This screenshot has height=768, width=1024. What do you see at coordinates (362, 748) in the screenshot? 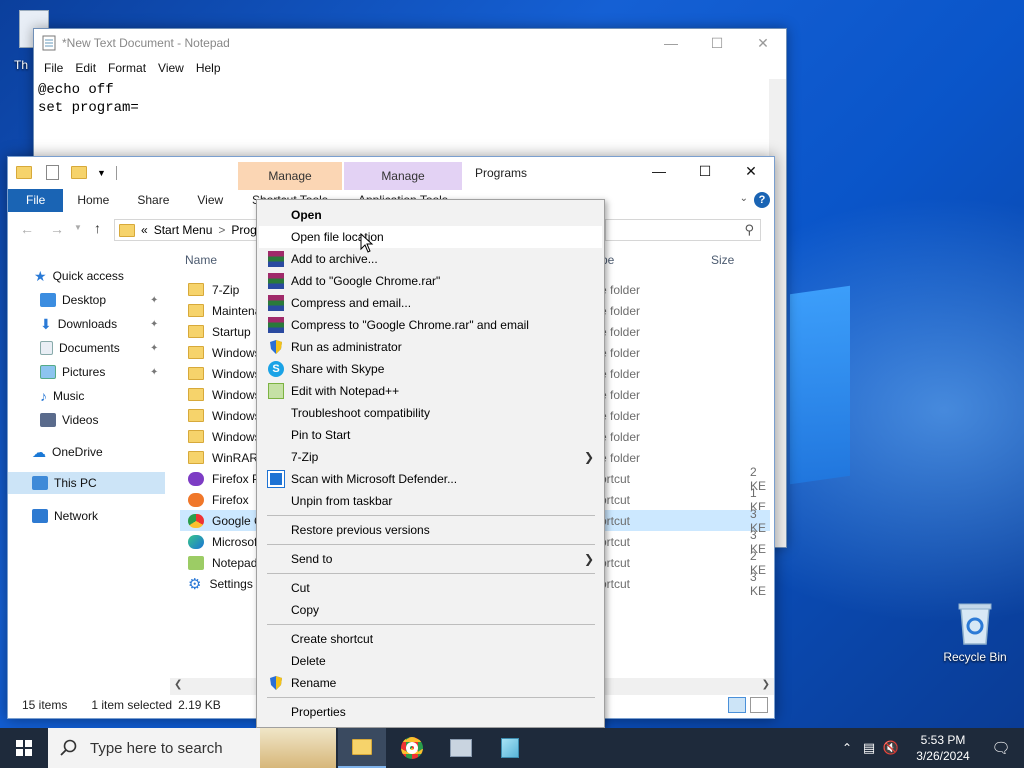
I see `taskbar-file-explorer` at bounding box center [362, 748].